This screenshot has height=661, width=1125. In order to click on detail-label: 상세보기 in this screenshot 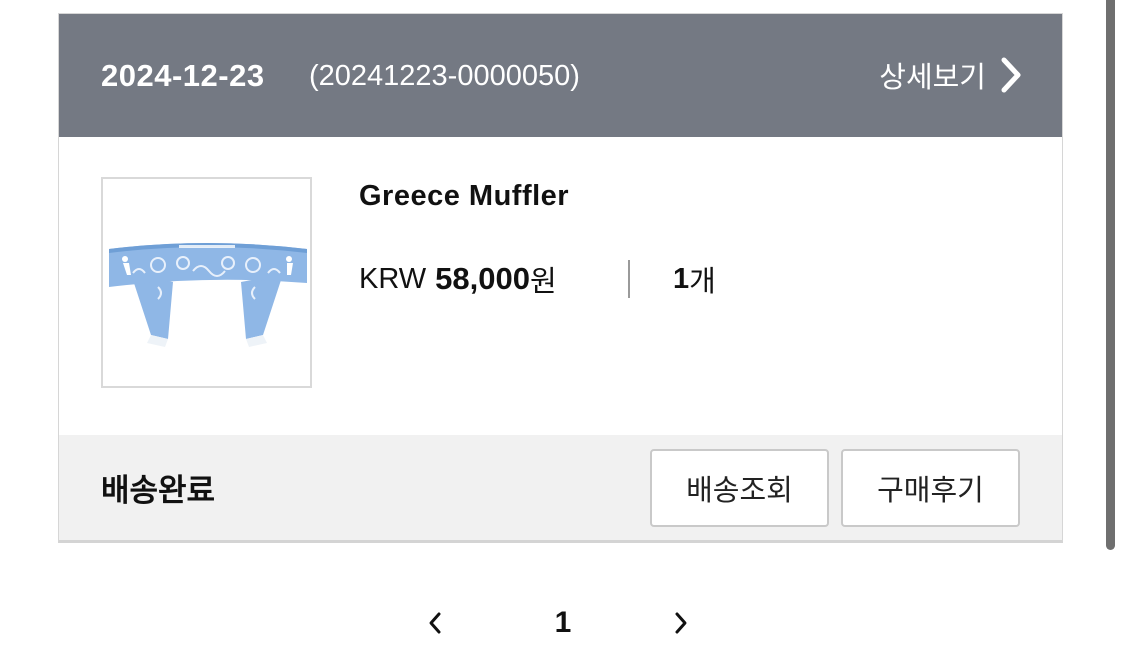, I will do `click(932, 78)`.